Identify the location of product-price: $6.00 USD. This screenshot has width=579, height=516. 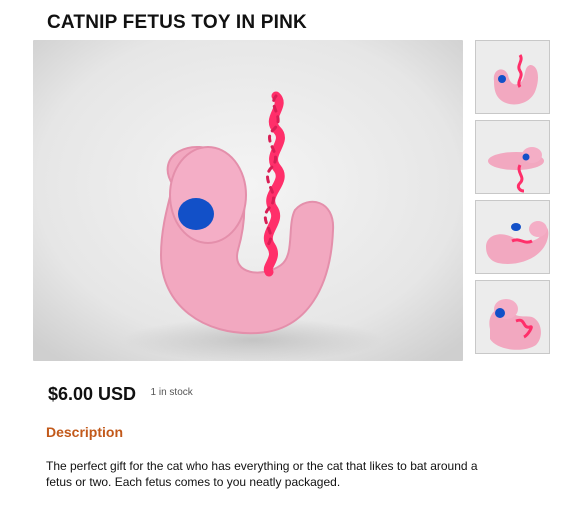
(92, 394).